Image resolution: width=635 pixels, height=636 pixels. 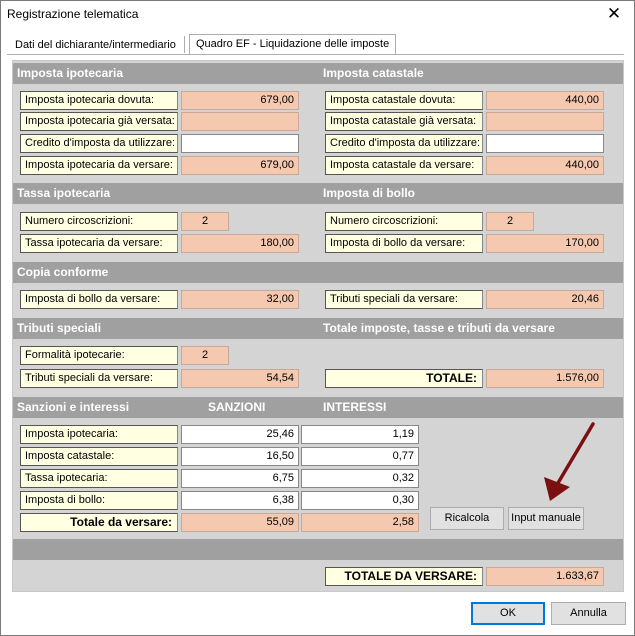 What do you see at coordinates (99, 456) in the screenshot?
I see `label-sanz-catastale: Imposta catastale:` at bounding box center [99, 456].